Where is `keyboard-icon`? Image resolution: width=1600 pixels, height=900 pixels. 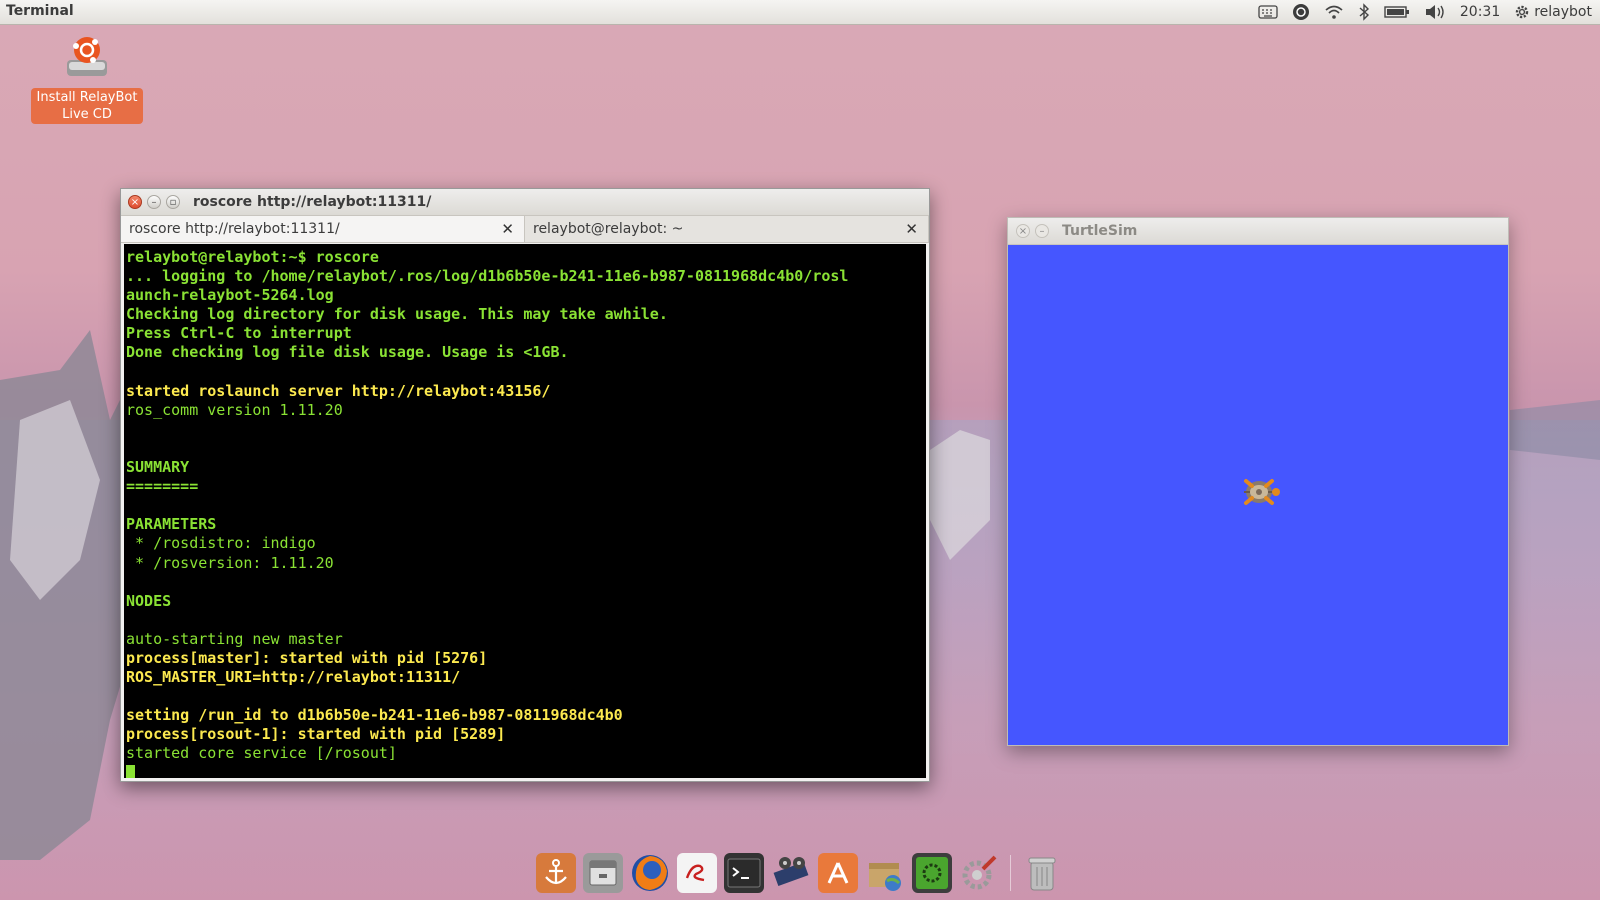
keyboard-icon is located at coordinates (1268, 12).